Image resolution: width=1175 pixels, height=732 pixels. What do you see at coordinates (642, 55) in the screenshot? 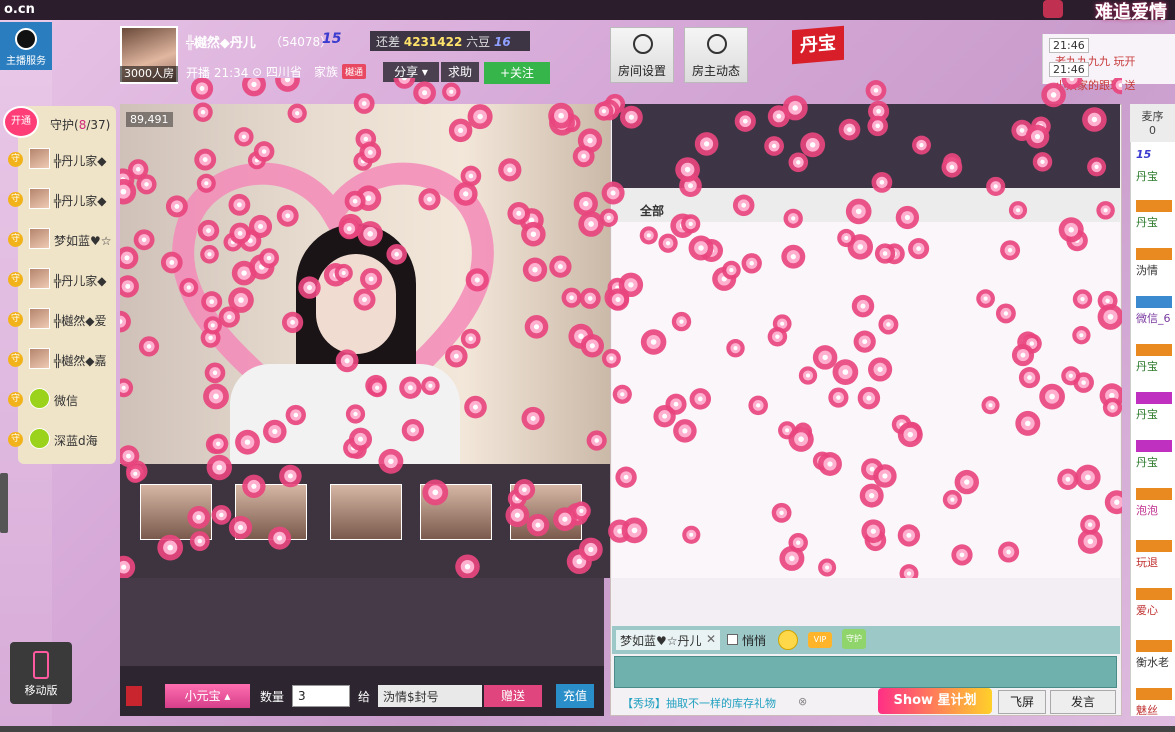
I see `room-settings-button: 房间设置` at bounding box center [642, 55].